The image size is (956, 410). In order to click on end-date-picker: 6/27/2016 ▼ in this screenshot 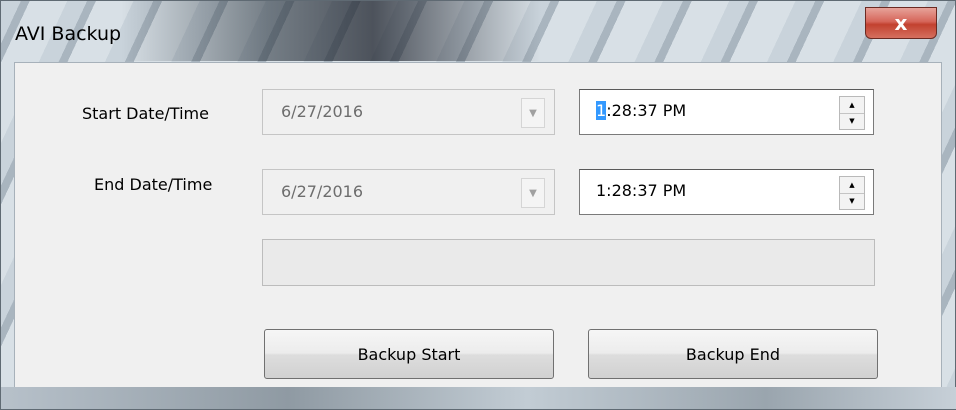, I will do `click(408, 192)`.